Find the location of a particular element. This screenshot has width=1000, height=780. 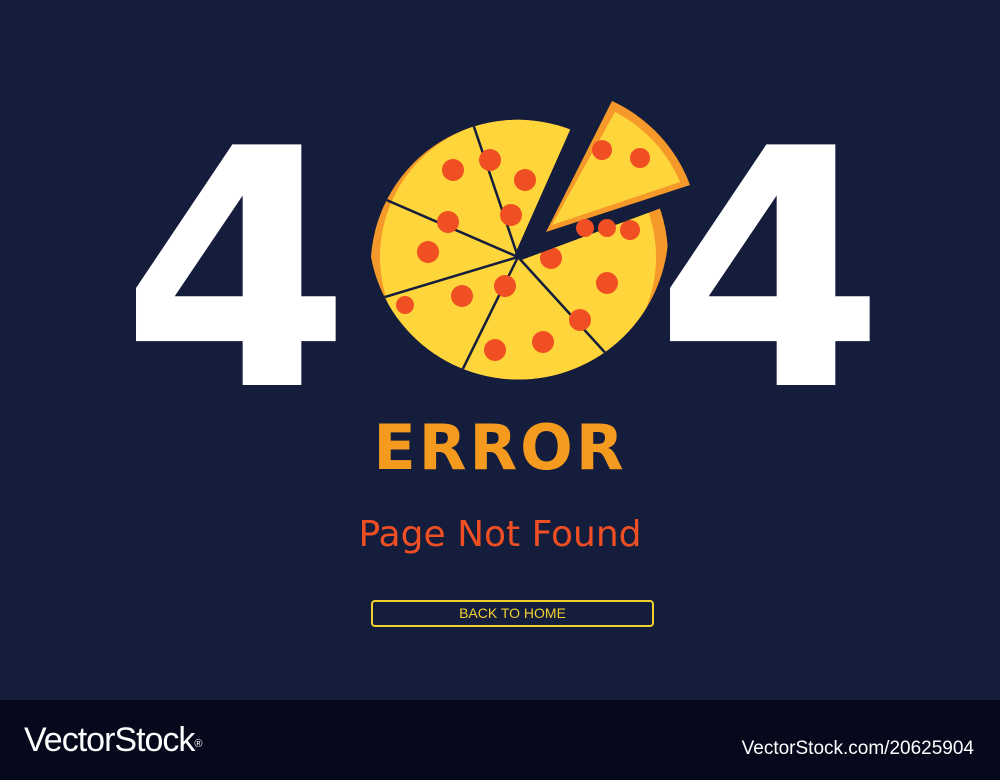

vectorstock-logo-text: VectorStock is located at coordinates (109, 740).